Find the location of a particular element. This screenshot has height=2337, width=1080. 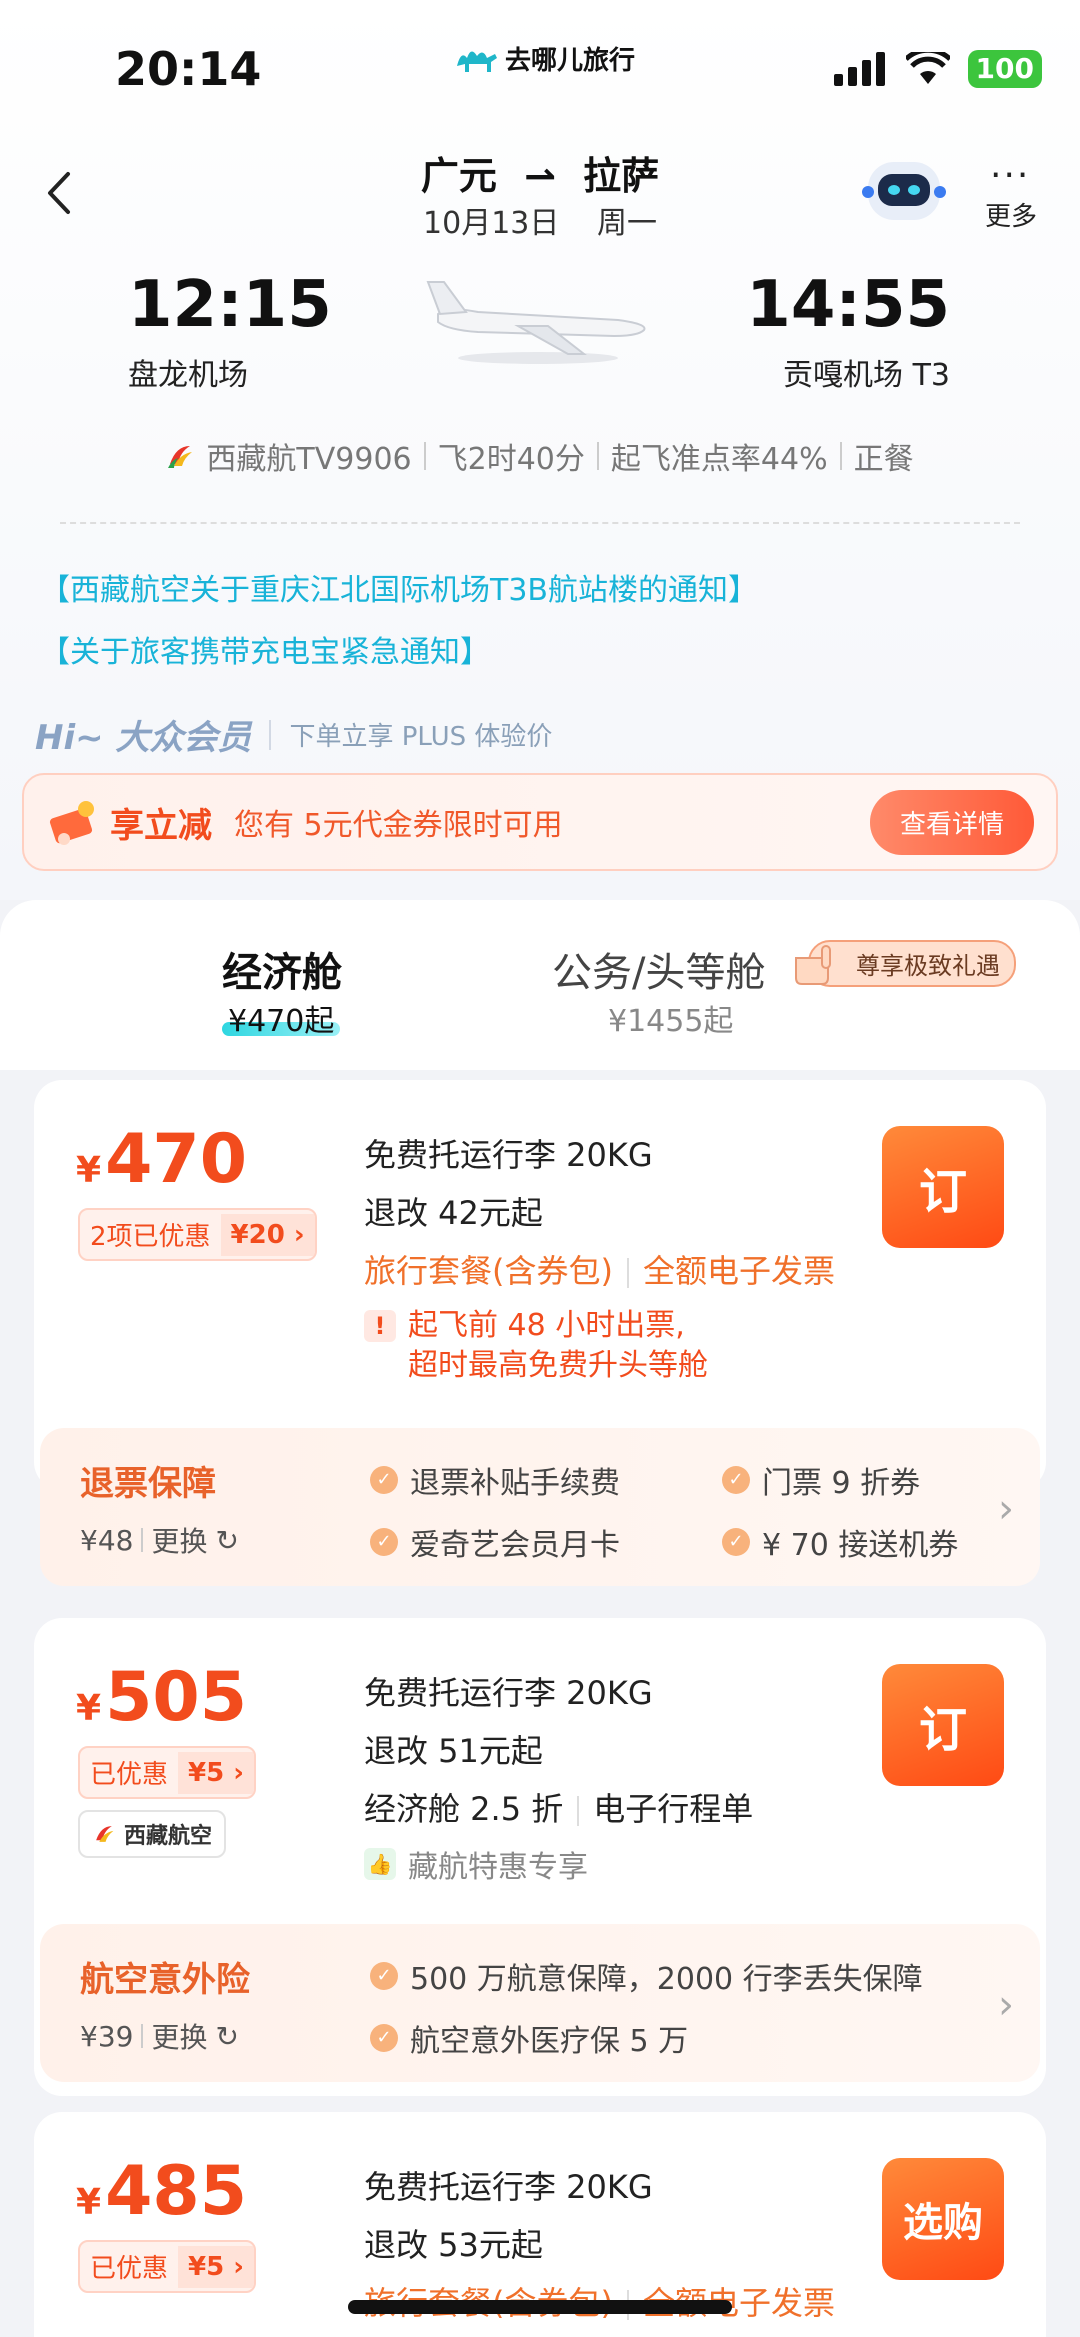

member-title: Hi~ 大众会员 is located at coordinates (143, 738).